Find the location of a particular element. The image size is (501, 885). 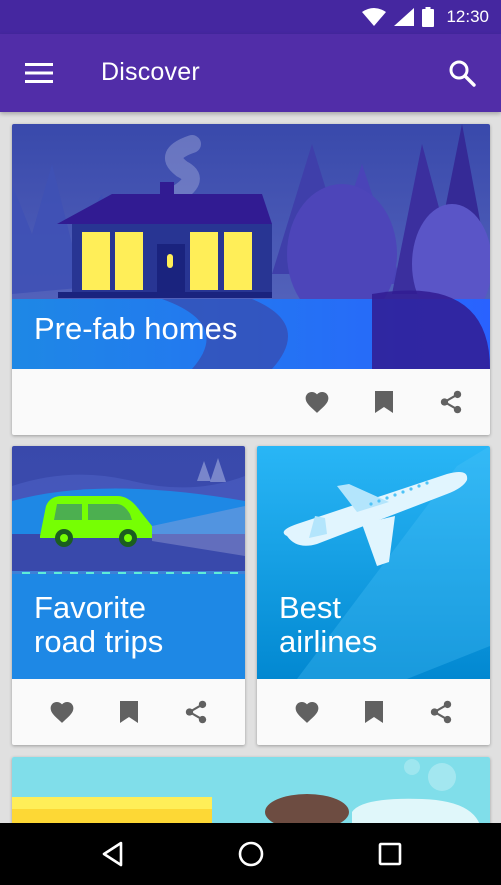

status-bar: 12:30 is located at coordinates (250, 17).